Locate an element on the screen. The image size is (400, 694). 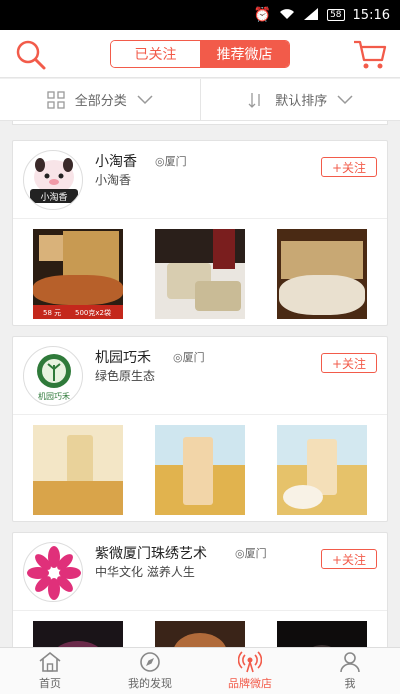
search-icon is located at coordinates (31, 55).